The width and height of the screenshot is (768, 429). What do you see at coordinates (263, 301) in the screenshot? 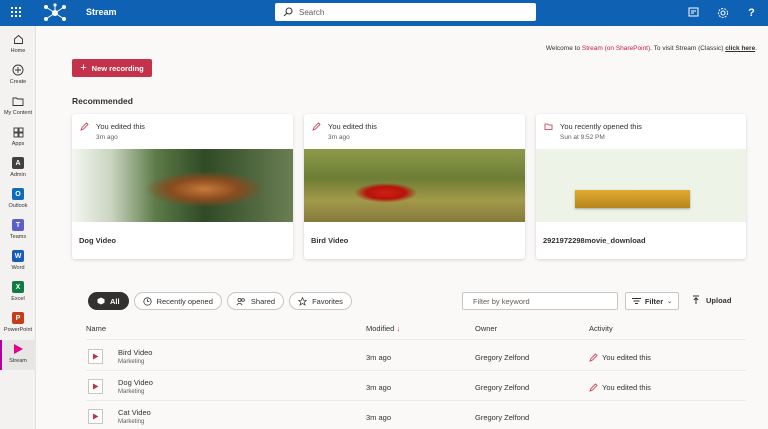
I see `tab-label: Shared` at bounding box center [263, 301].